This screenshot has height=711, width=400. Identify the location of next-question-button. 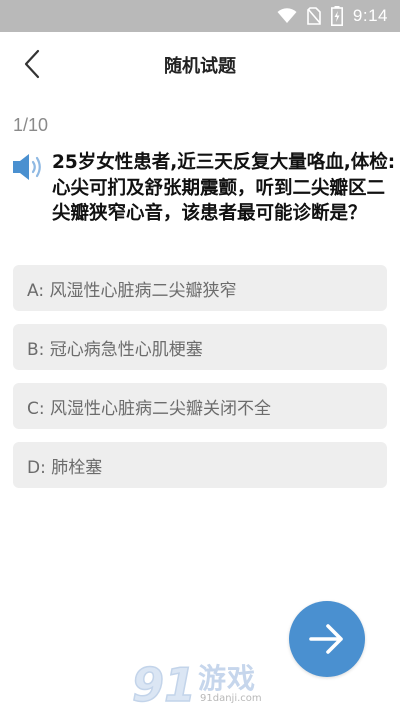
(327, 639).